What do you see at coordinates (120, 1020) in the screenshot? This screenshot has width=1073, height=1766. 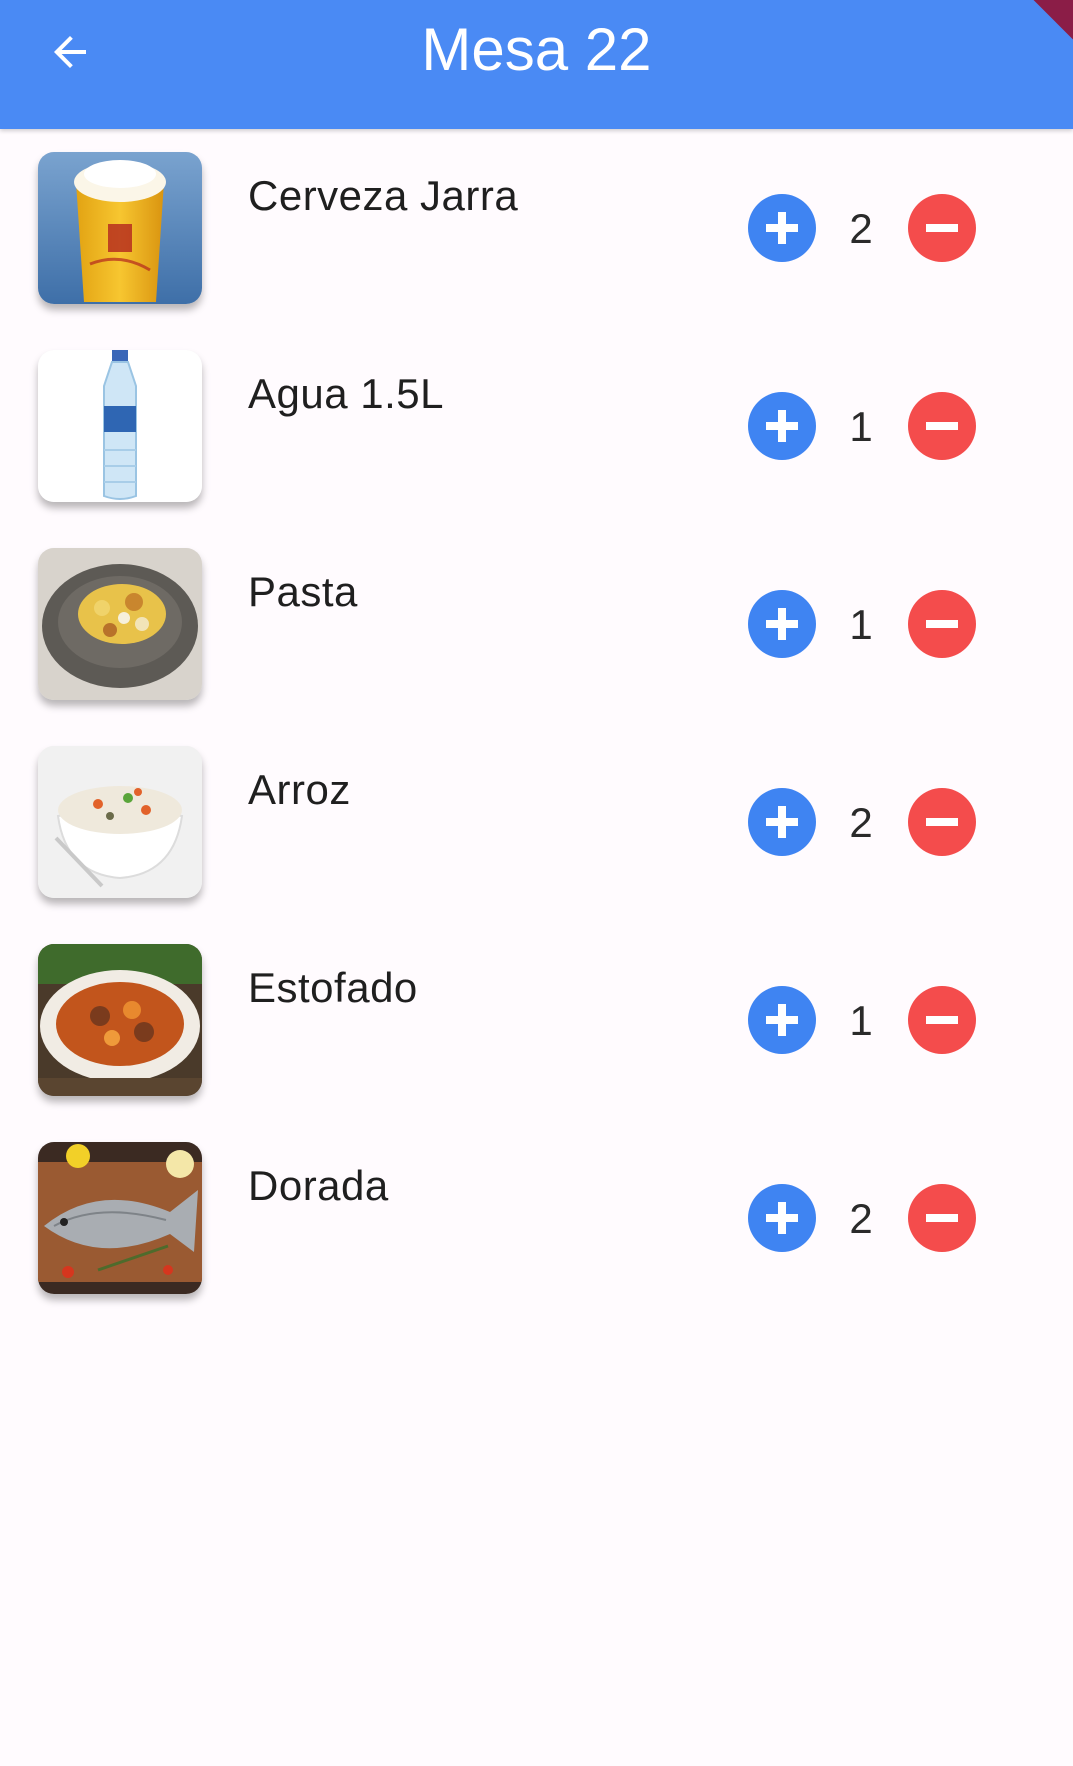 I see `stew-plate-image` at bounding box center [120, 1020].